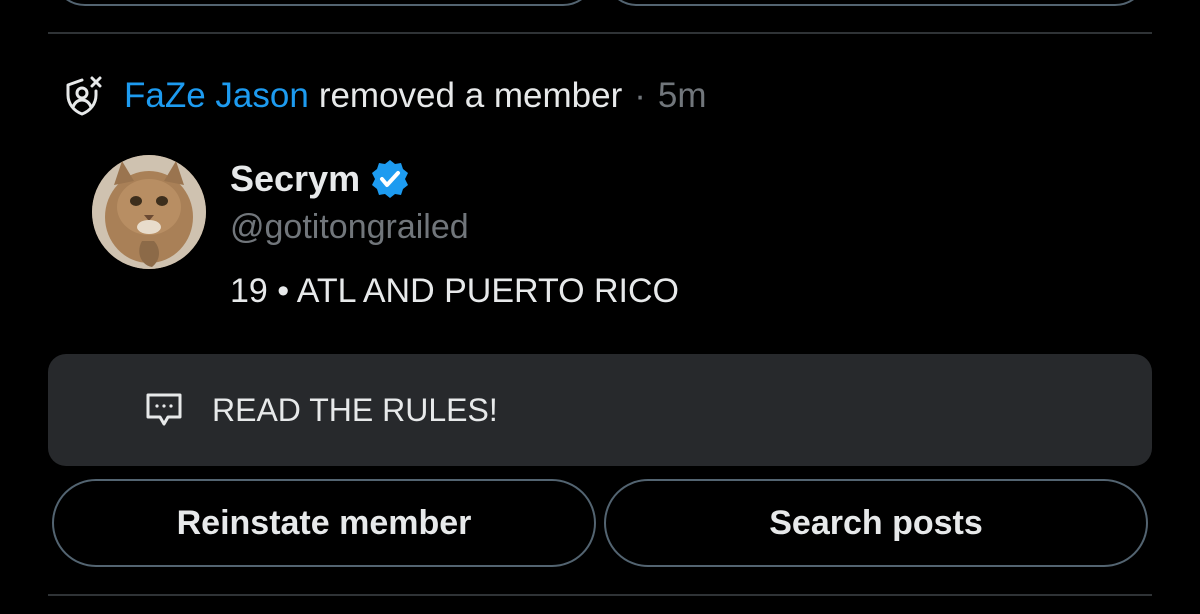  I want to click on reinstate-member-button: Reinstate member, so click(324, 523).